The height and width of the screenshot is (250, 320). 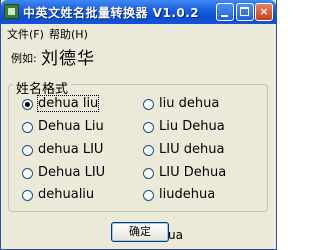 I want to click on radio-label: dehua LIU, so click(x=71, y=149).